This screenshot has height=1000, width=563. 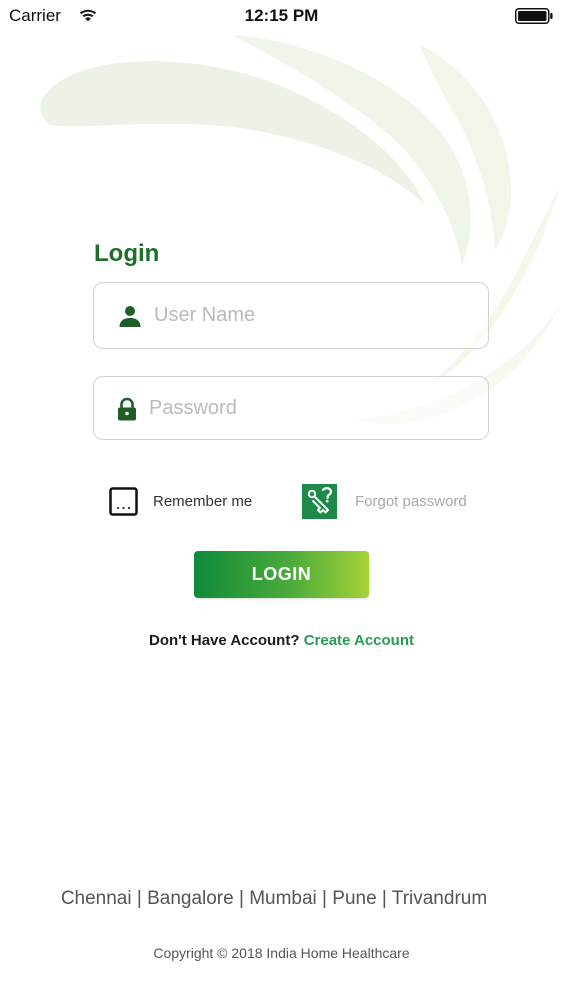 What do you see at coordinates (534, 16) in the screenshot?
I see `battery-full-icon` at bounding box center [534, 16].